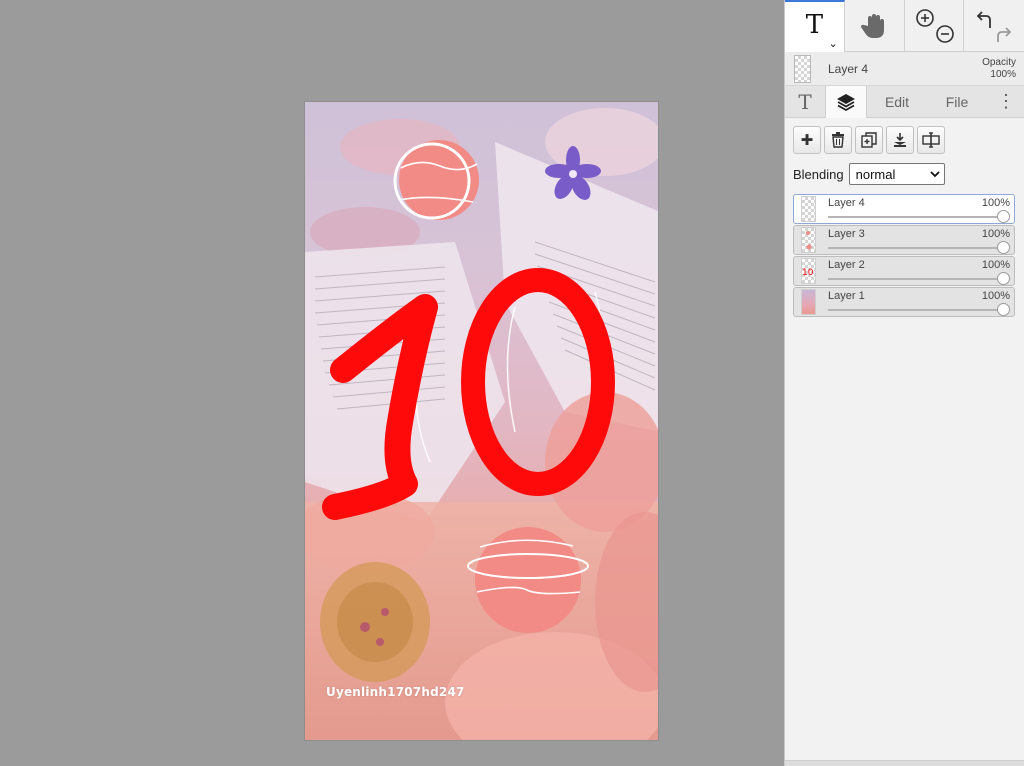 This screenshot has height=766, width=1024. I want to click on panel-tabs: T Edit File ⋮, so click(904, 102).